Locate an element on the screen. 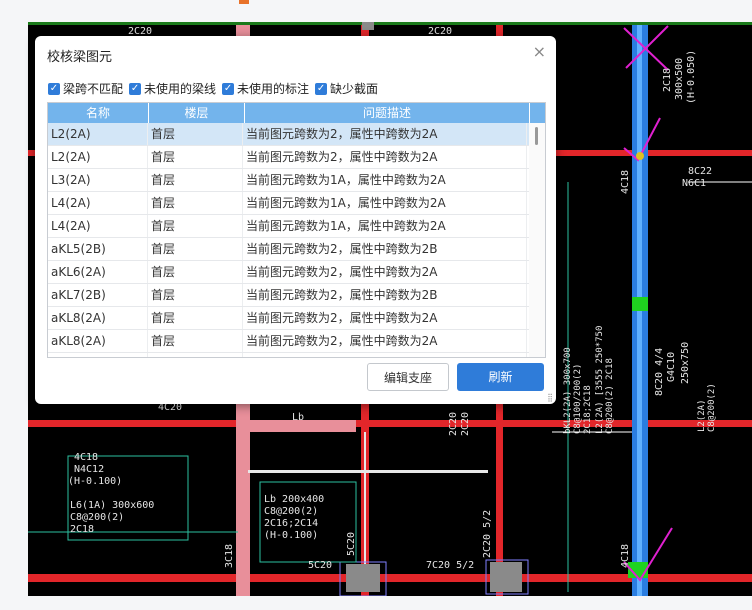  scrollbar-thumb is located at coordinates (536, 136).